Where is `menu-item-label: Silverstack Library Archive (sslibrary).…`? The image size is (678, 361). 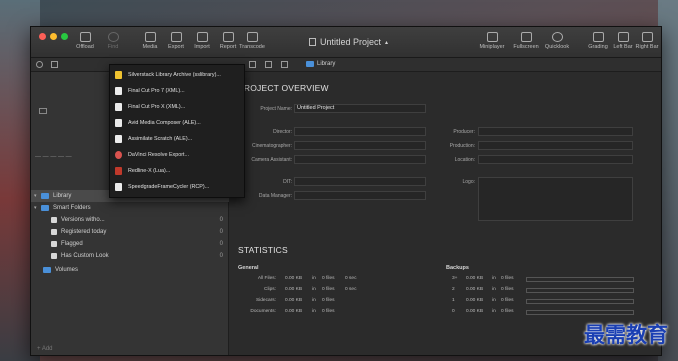
menu-item-label: Silverstack Library Archive (sslibrary).… is located at coordinates (174, 75).